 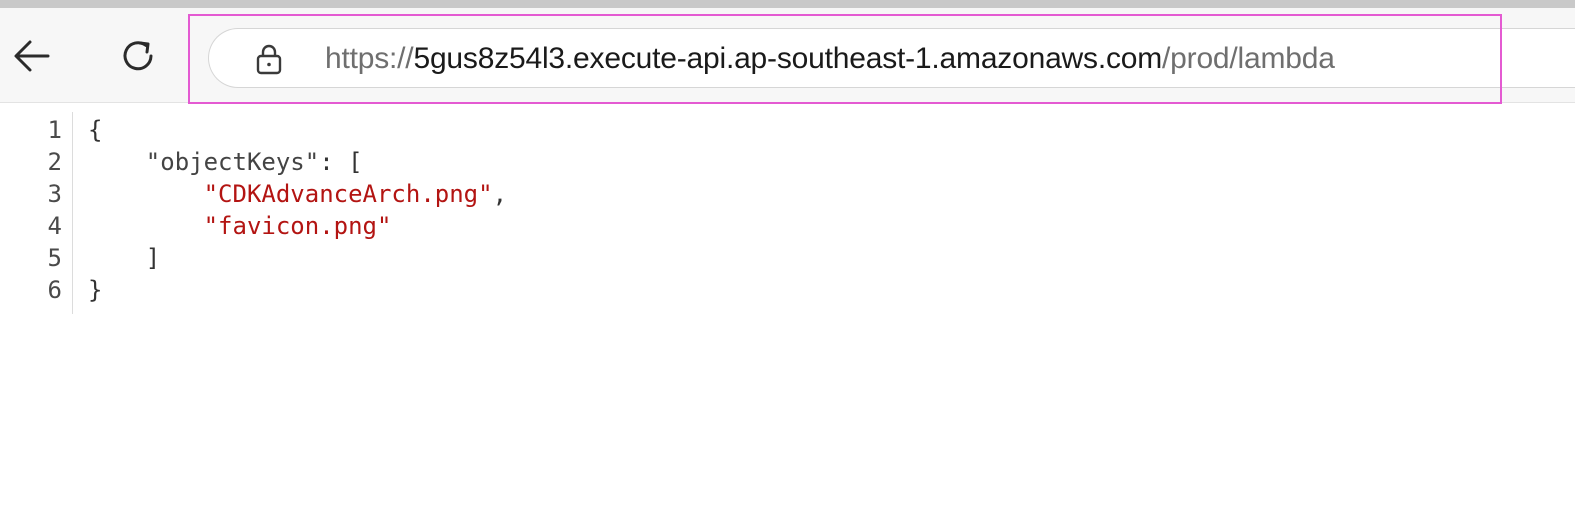 What do you see at coordinates (54, 258) in the screenshot?
I see `line-number: 5` at bounding box center [54, 258].